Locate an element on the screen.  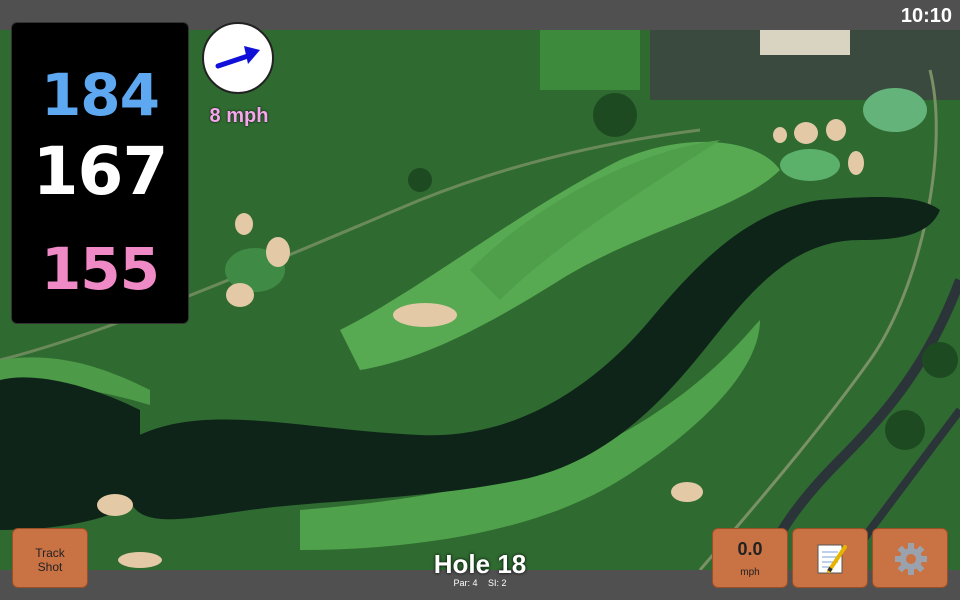
notes-button is located at coordinates (830, 558).